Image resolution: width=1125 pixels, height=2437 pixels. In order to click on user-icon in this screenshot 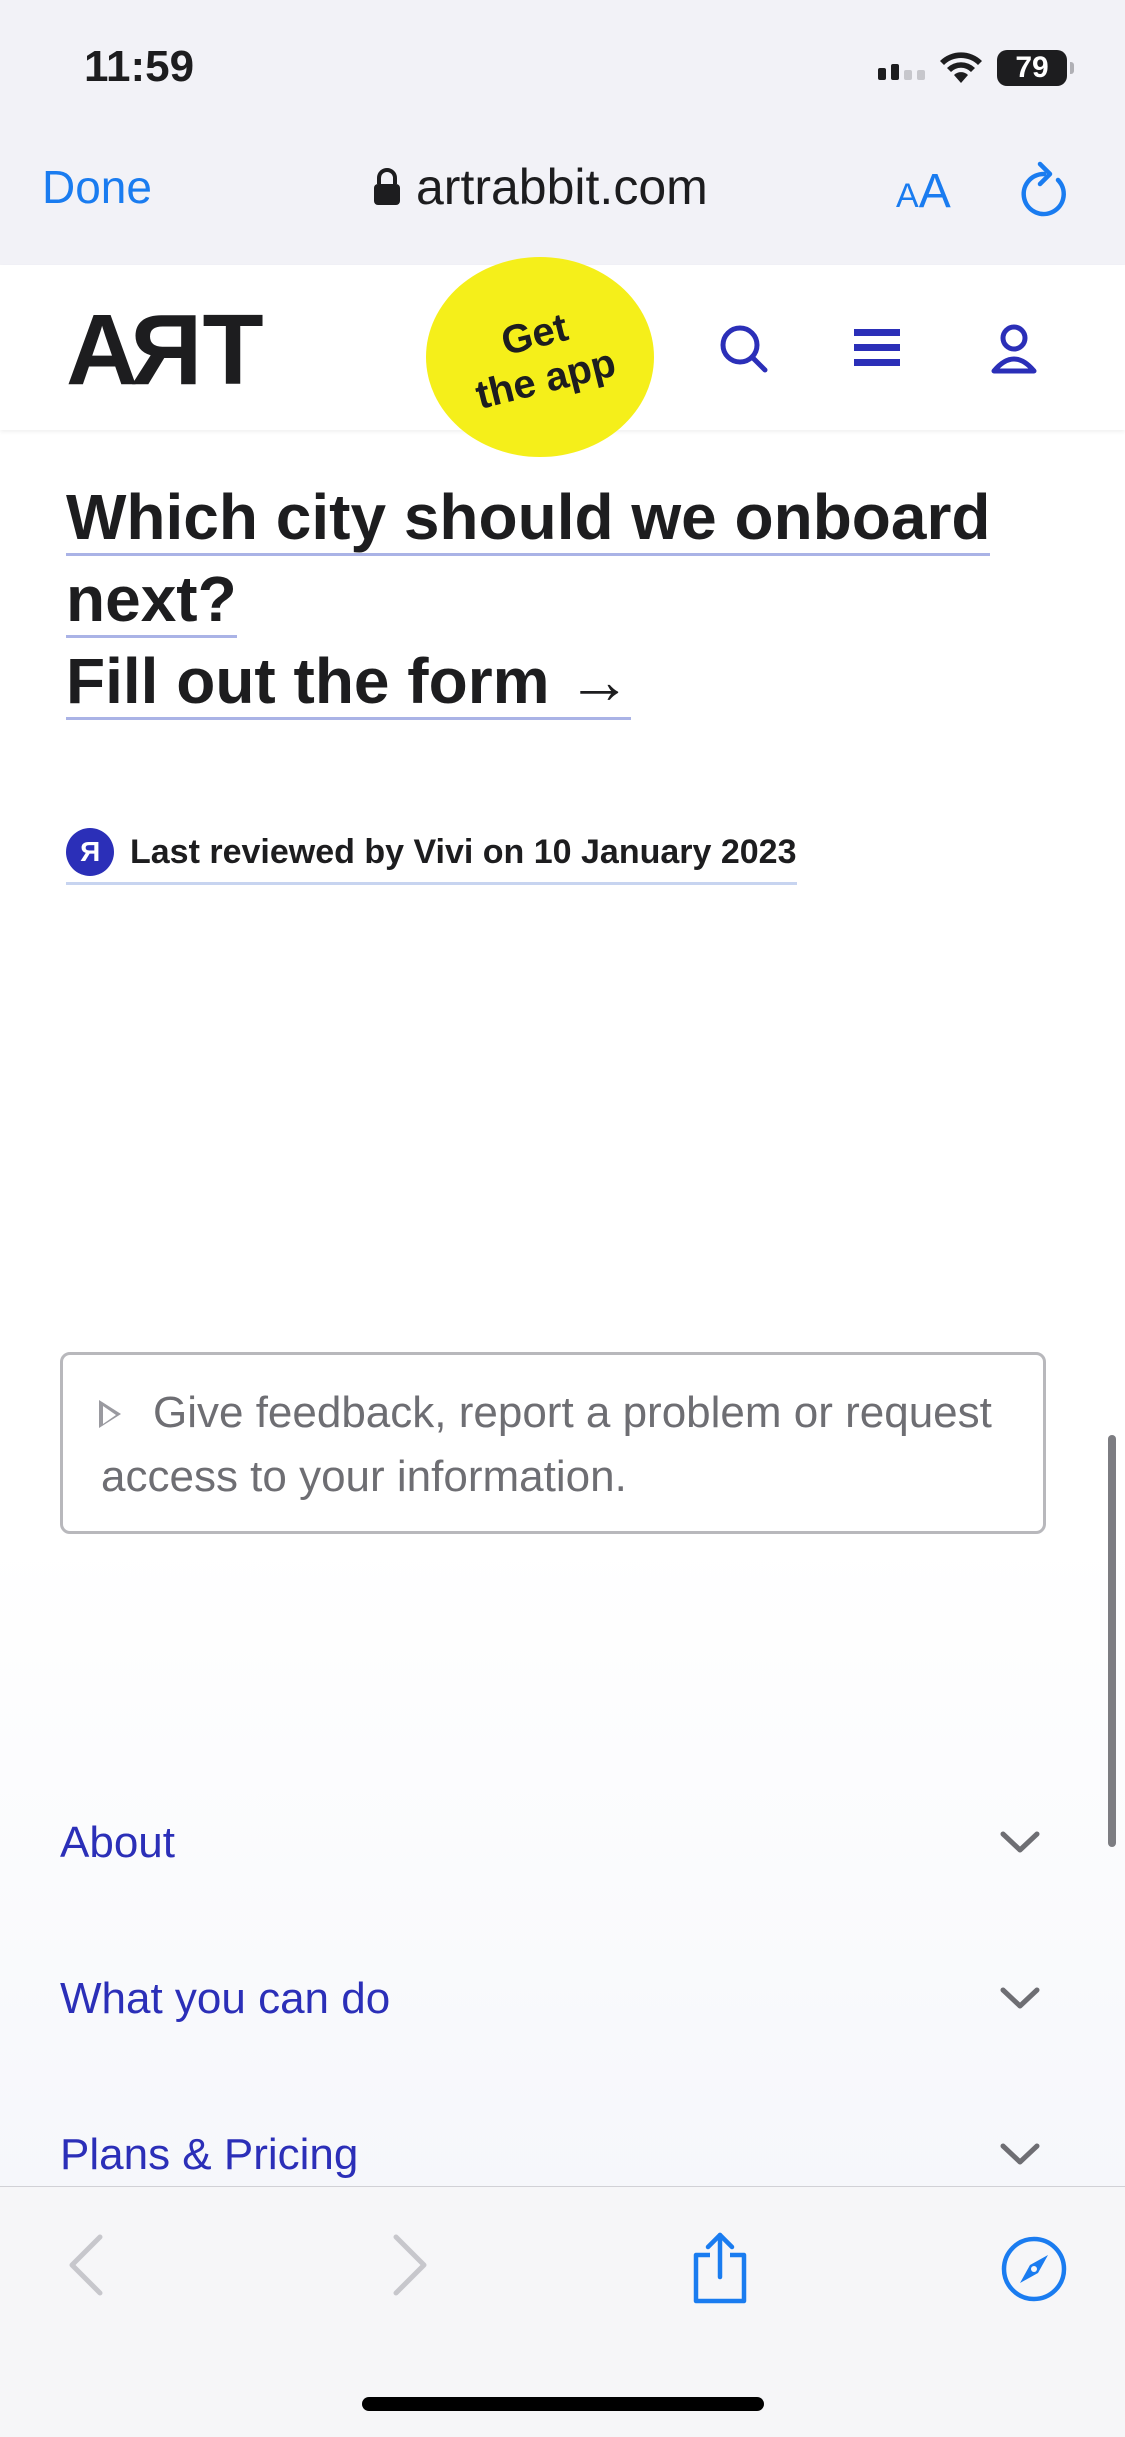, I will do `click(1014, 349)`.